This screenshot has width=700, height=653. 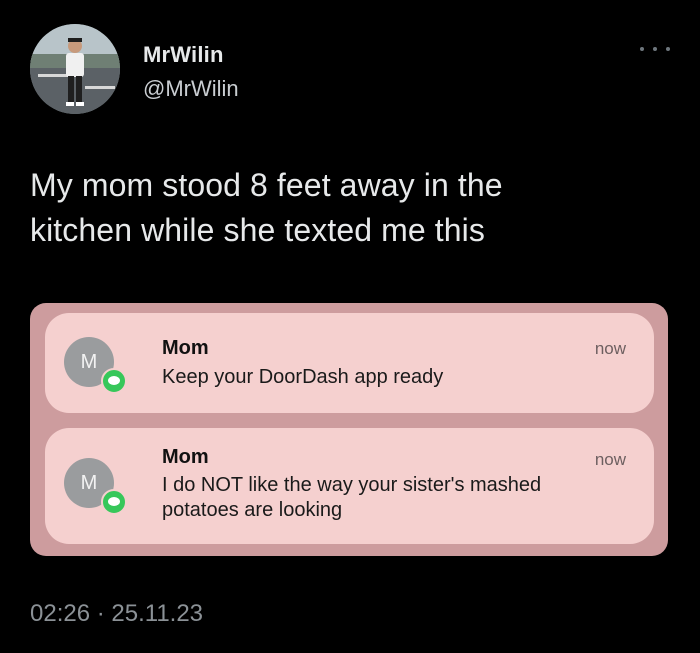 What do you see at coordinates (349, 363) in the screenshot?
I see `notification-card: M Mom Keep your DoorDash app ready now` at bounding box center [349, 363].